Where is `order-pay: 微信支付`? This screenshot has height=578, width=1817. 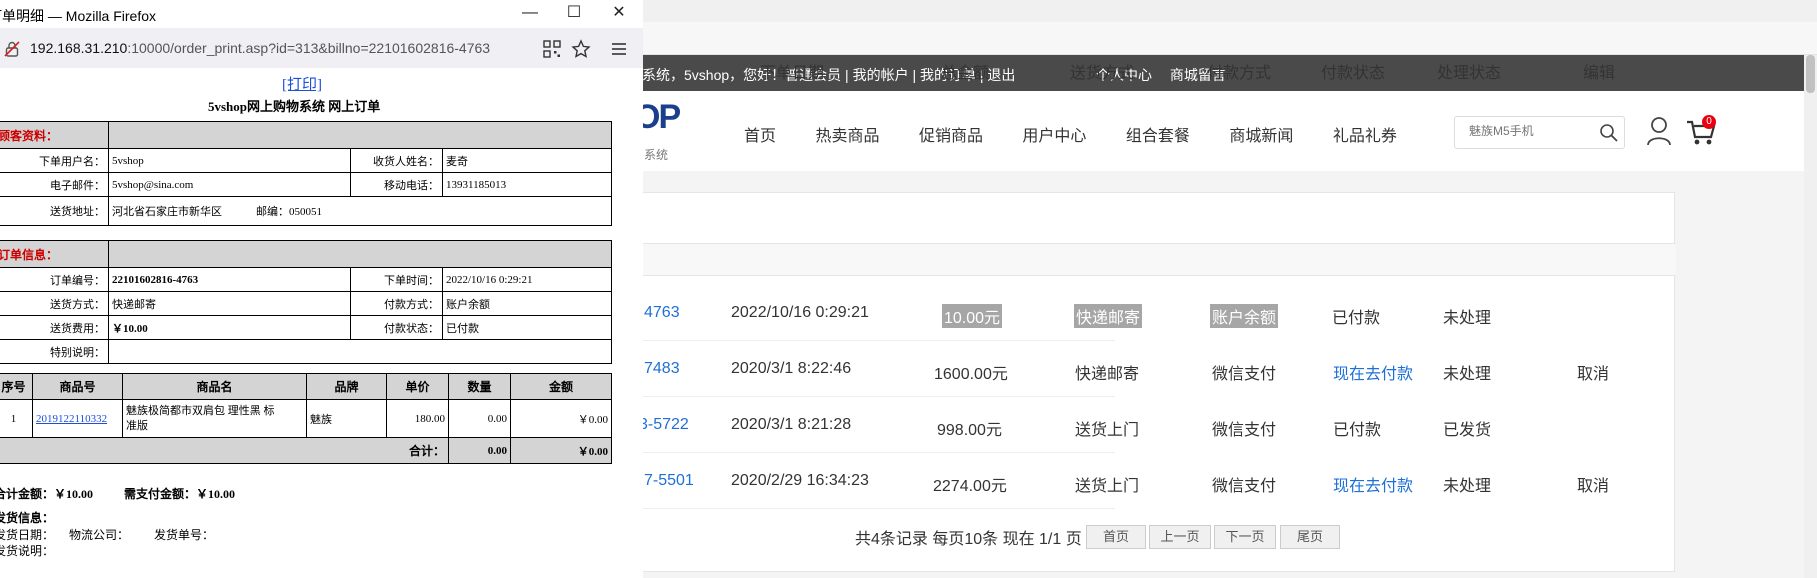
order-pay: 微信支付 is located at coordinates (1244, 430).